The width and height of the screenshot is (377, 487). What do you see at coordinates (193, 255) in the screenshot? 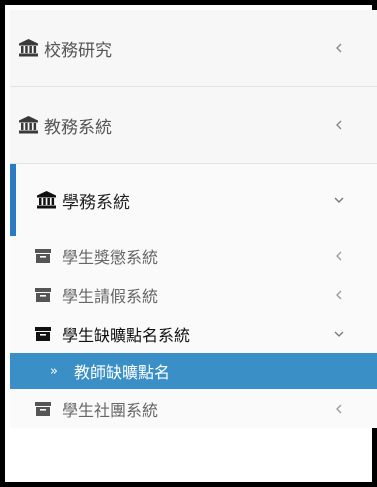
I see `submenu-item-rewards-discipline: 學生獎懲系統` at bounding box center [193, 255].